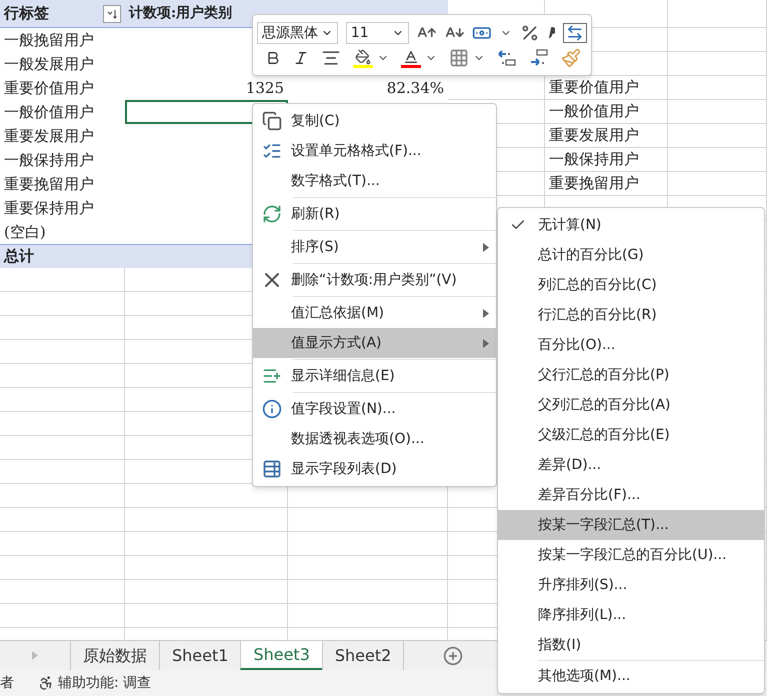 The image size is (767, 696). Describe the element at coordinates (459, 58) in the screenshot. I see `borders-icon` at that location.